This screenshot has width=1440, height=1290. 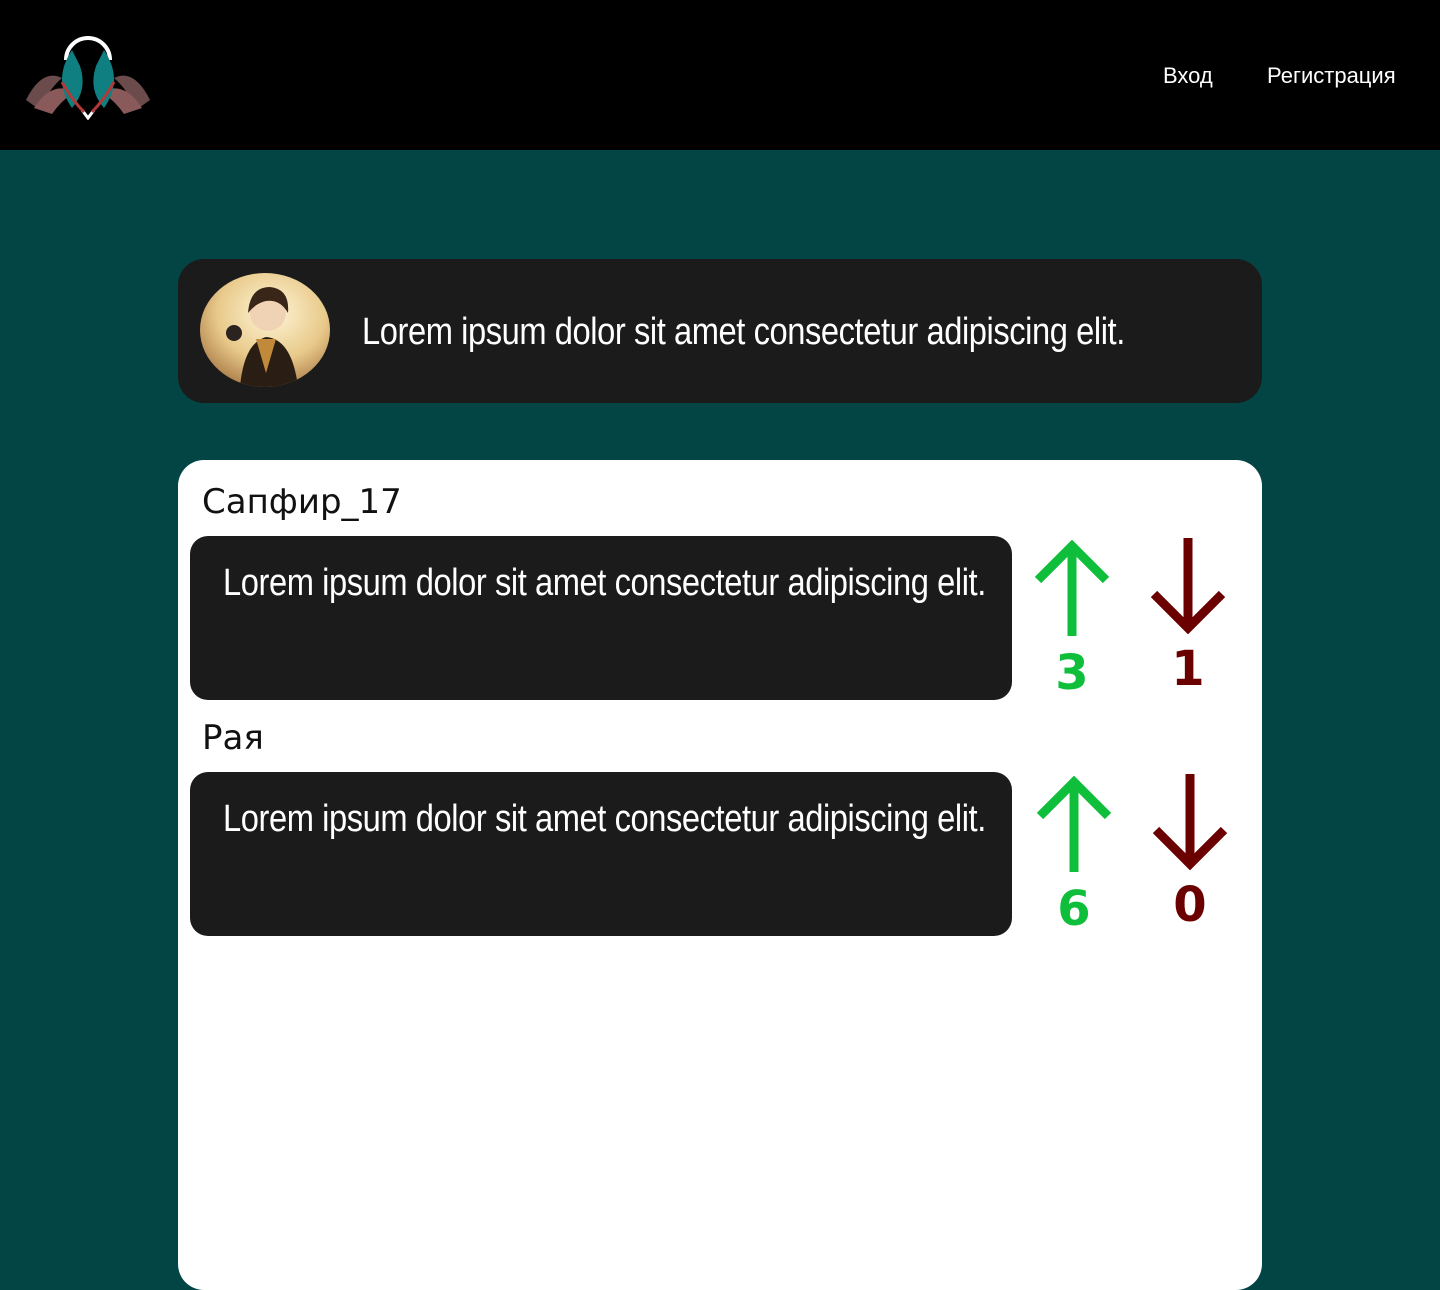 I want to click on upvote-control: 3, so click(x=1072, y=619).